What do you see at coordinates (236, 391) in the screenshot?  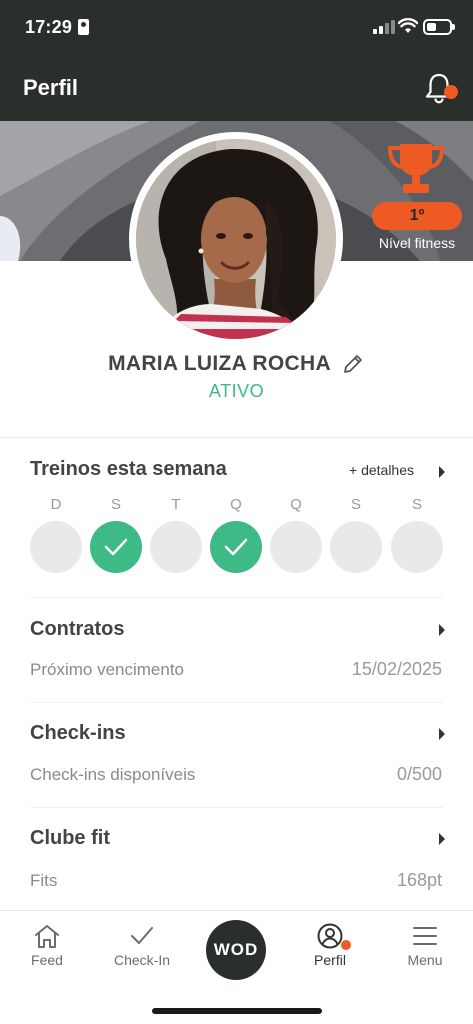 I see `membership-status: ATIVO` at bounding box center [236, 391].